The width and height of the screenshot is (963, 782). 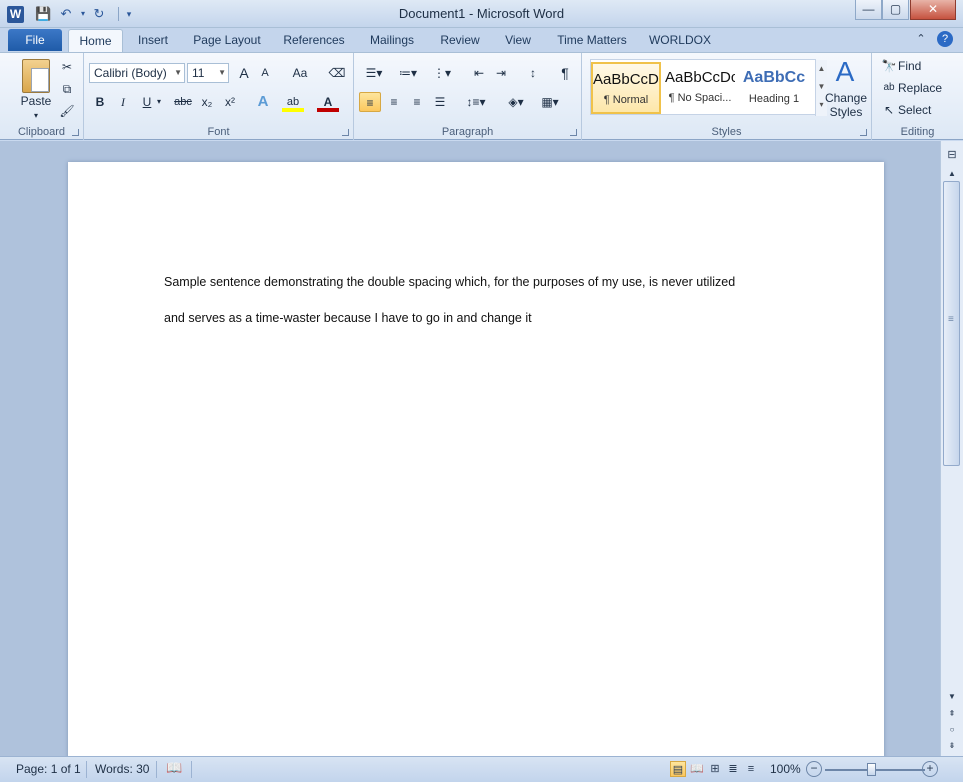 I want to click on paste-dropdown-icon: ▾, so click(x=36, y=116).